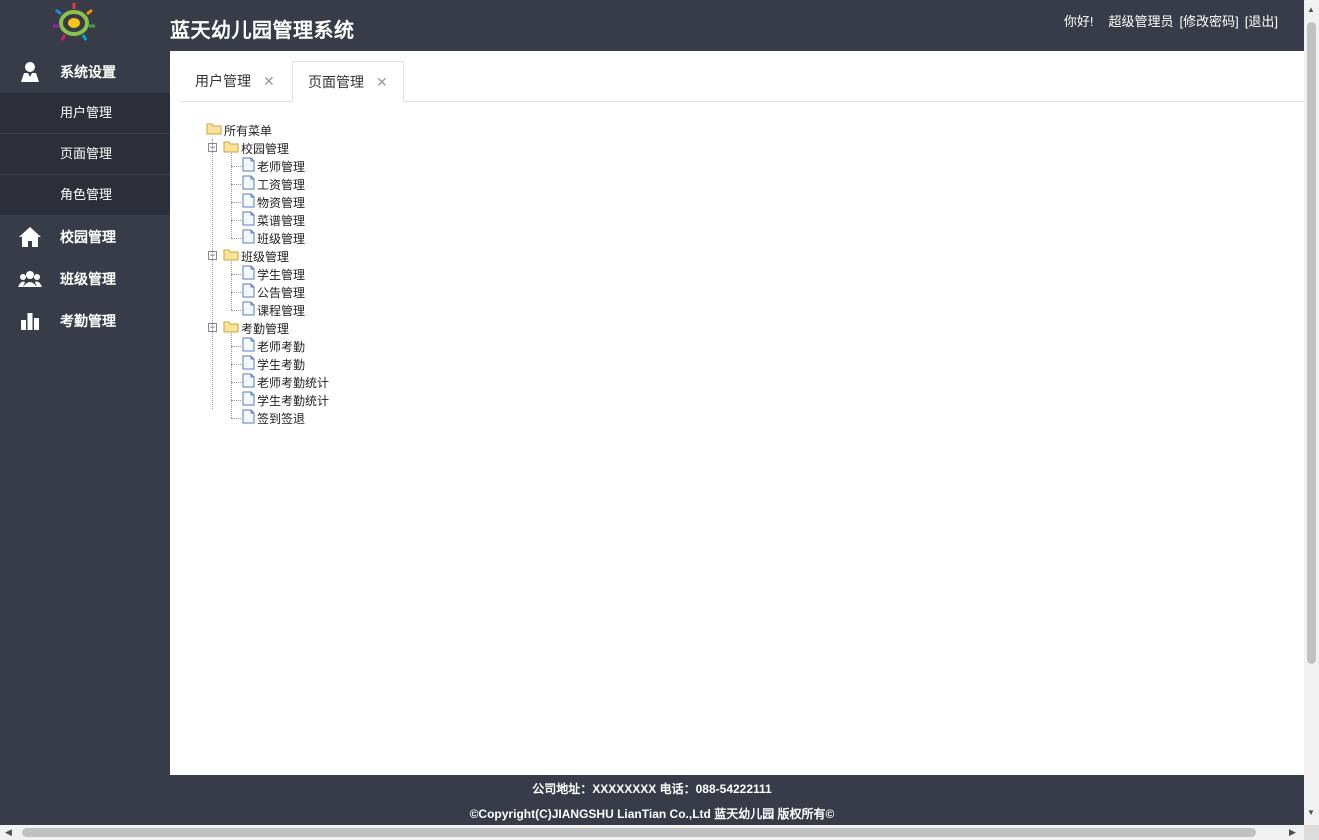 The width and height of the screenshot is (1319, 840). I want to click on vertical-scrollbar: ▲ ▼, so click(1311, 412).